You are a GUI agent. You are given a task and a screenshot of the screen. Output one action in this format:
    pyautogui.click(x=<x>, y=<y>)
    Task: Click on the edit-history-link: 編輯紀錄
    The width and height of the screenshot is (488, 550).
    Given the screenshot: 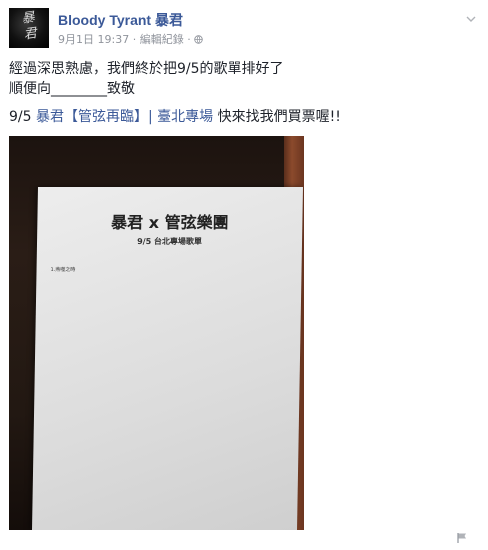 What is the action you would take?
    pyautogui.click(x=162, y=39)
    